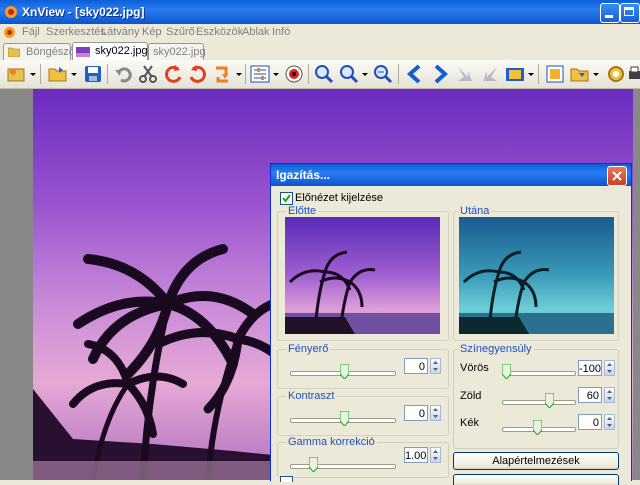  I want to click on gamma-slider-track, so click(343, 466).